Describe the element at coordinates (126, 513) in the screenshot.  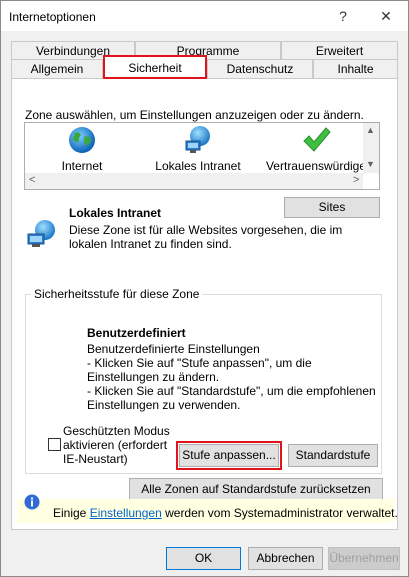
I see `settings-link: Einstellungen` at that location.